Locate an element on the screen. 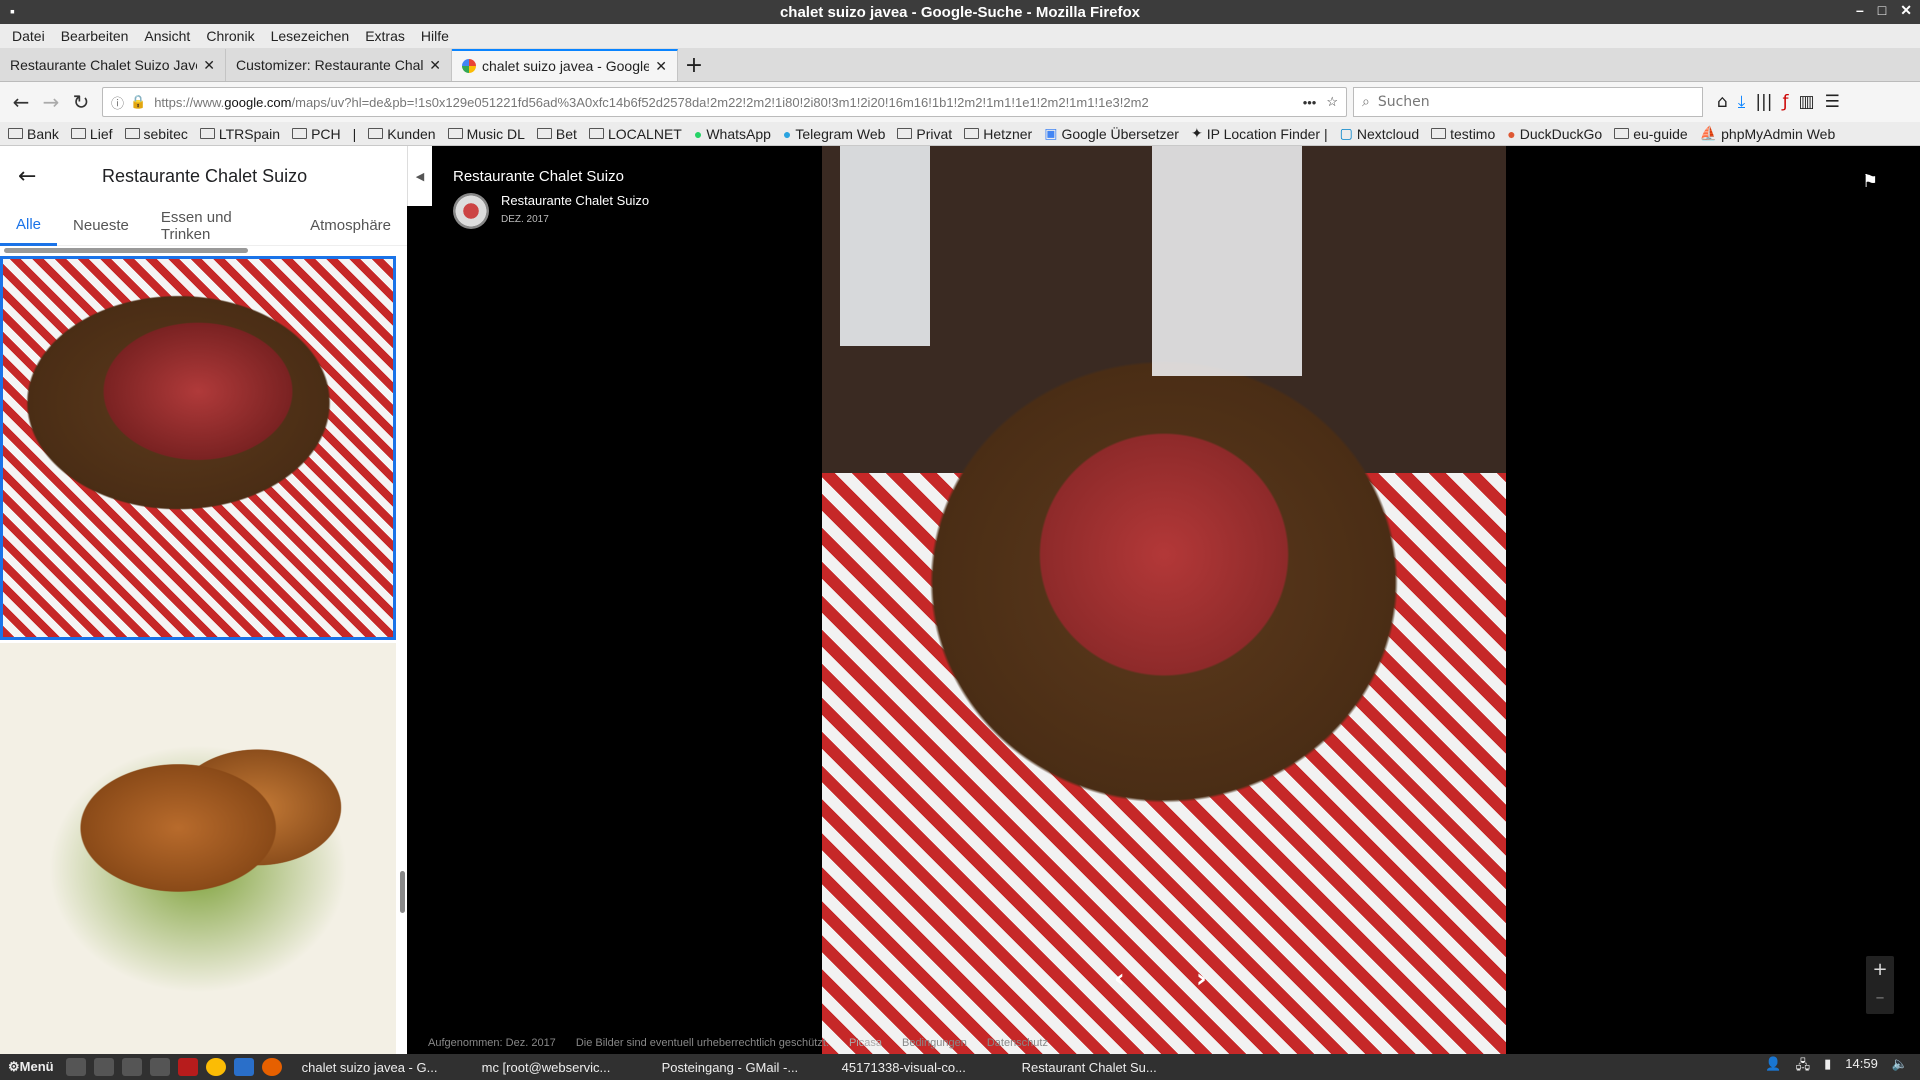 The image size is (1920, 1080). bookmark-item: Bet is located at coordinates (556, 134).